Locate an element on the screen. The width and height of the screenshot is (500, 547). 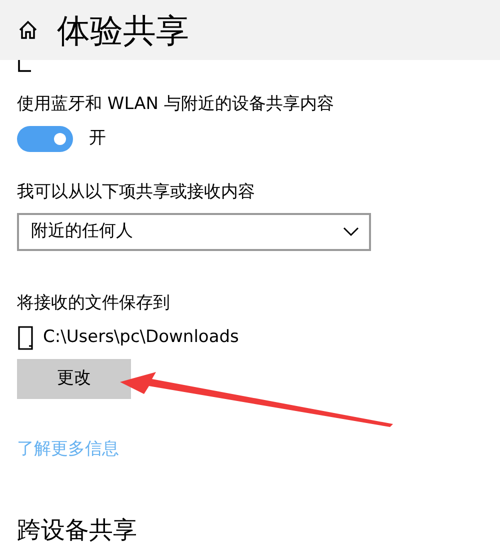
chevron-down-icon is located at coordinates (351, 232).